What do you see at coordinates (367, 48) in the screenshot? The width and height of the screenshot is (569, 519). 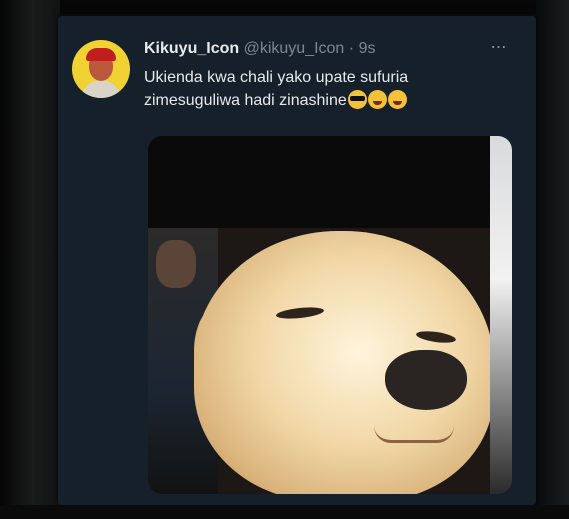 I see `tweet-timestamp: 9s` at bounding box center [367, 48].